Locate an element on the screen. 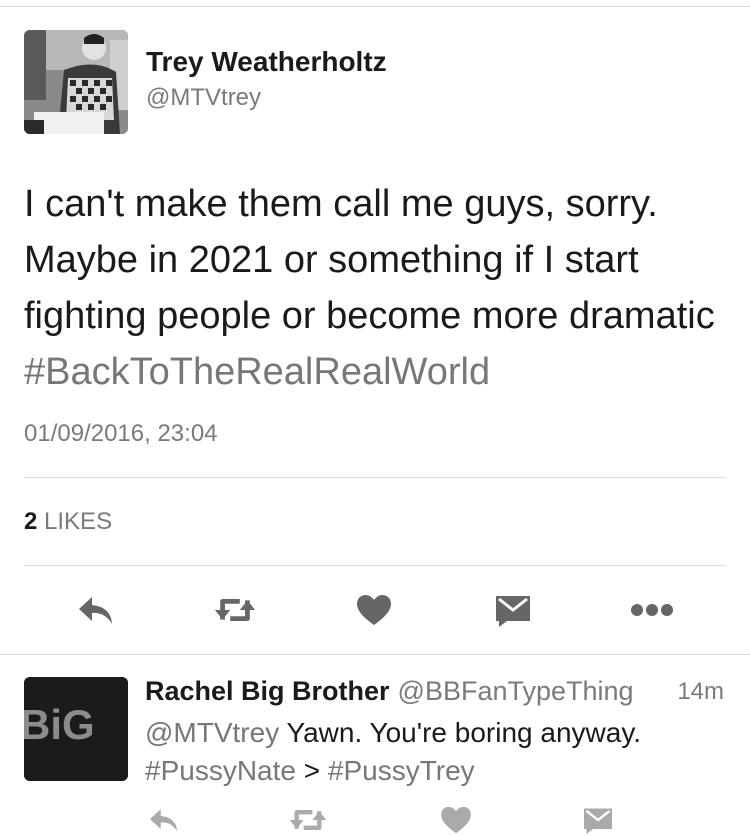 This screenshot has height=836, width=750. likes-number: 2 is located at coordinates (31, 521).